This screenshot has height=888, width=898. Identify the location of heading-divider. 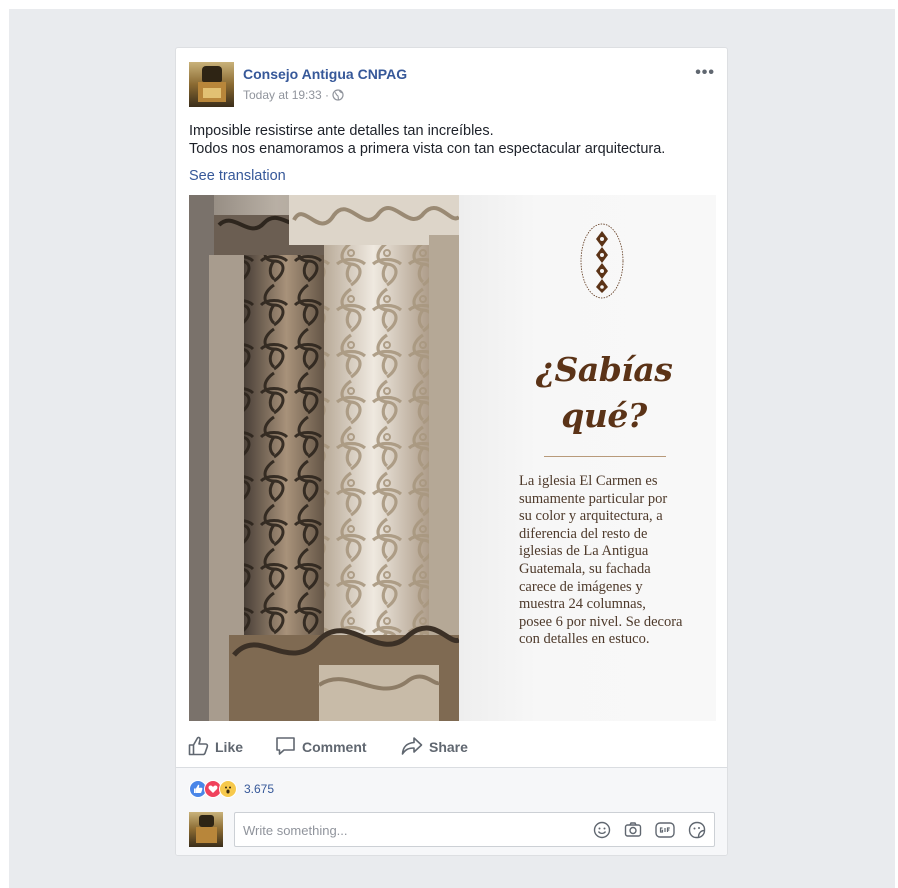
(605, 456).